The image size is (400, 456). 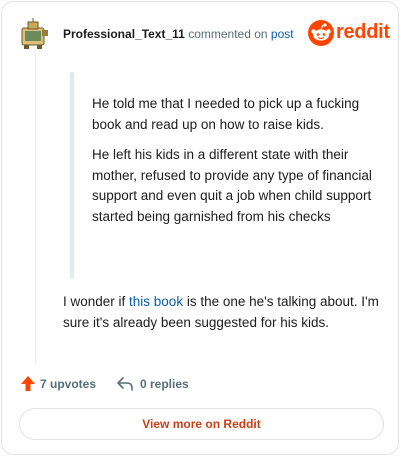 I want to click on thread-line, so click(x=35, y=209).